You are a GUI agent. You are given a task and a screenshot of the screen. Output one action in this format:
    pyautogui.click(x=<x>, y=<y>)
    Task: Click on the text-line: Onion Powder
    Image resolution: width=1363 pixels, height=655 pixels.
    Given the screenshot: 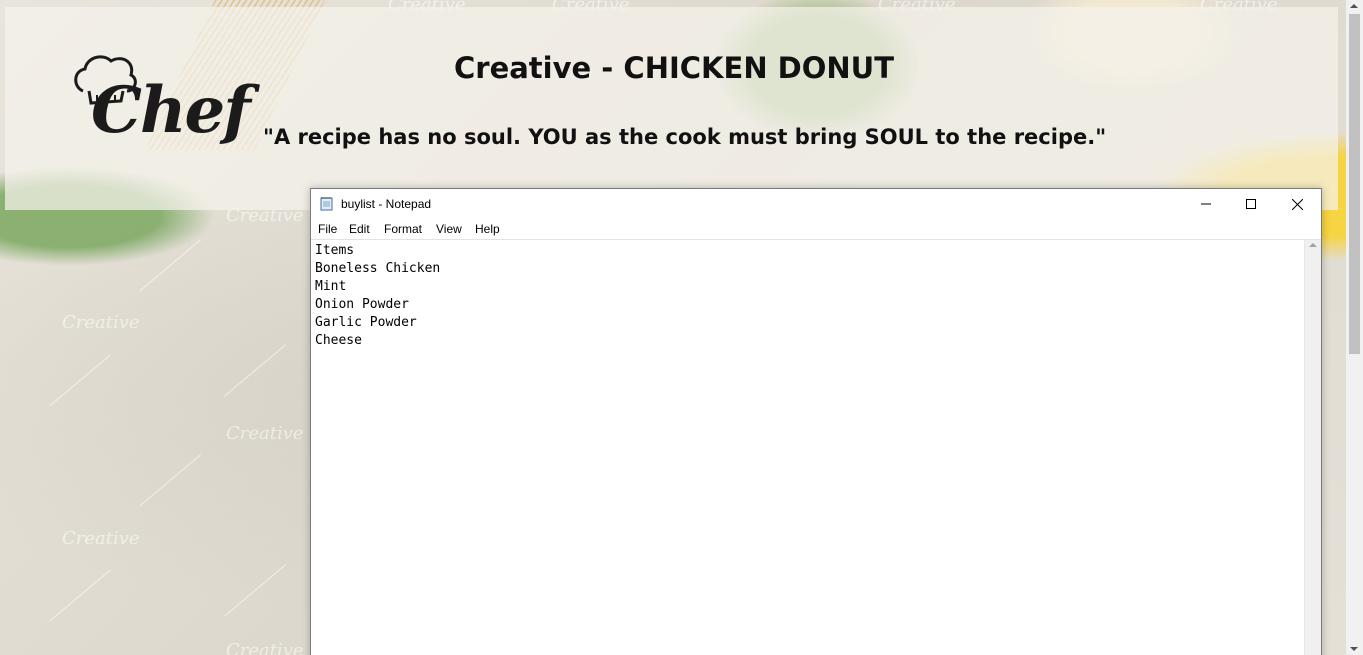 What is the action you would take?
    pyautogui.click(x=362, y=304)
    